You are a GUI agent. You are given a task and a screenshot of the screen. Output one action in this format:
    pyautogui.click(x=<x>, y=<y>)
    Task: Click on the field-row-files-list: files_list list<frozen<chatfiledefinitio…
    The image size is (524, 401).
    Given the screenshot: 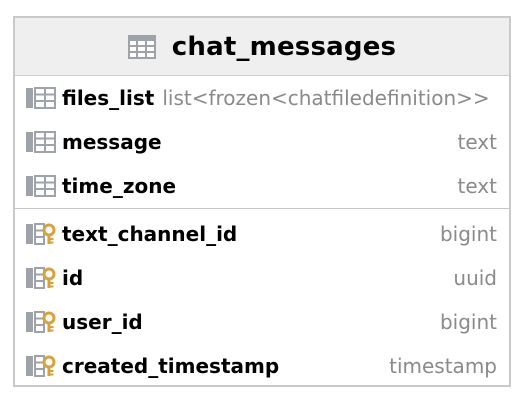 What is the action you would take?
    pyautogui.click(x=262, y=98)
    